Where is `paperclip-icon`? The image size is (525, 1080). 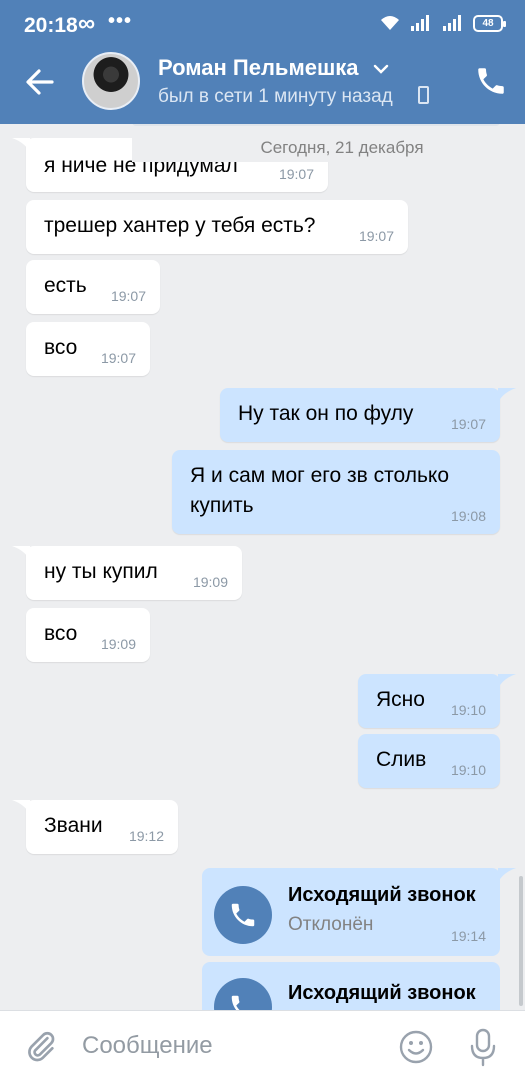 paperclip-icon is located at coordinates (41, 1046).